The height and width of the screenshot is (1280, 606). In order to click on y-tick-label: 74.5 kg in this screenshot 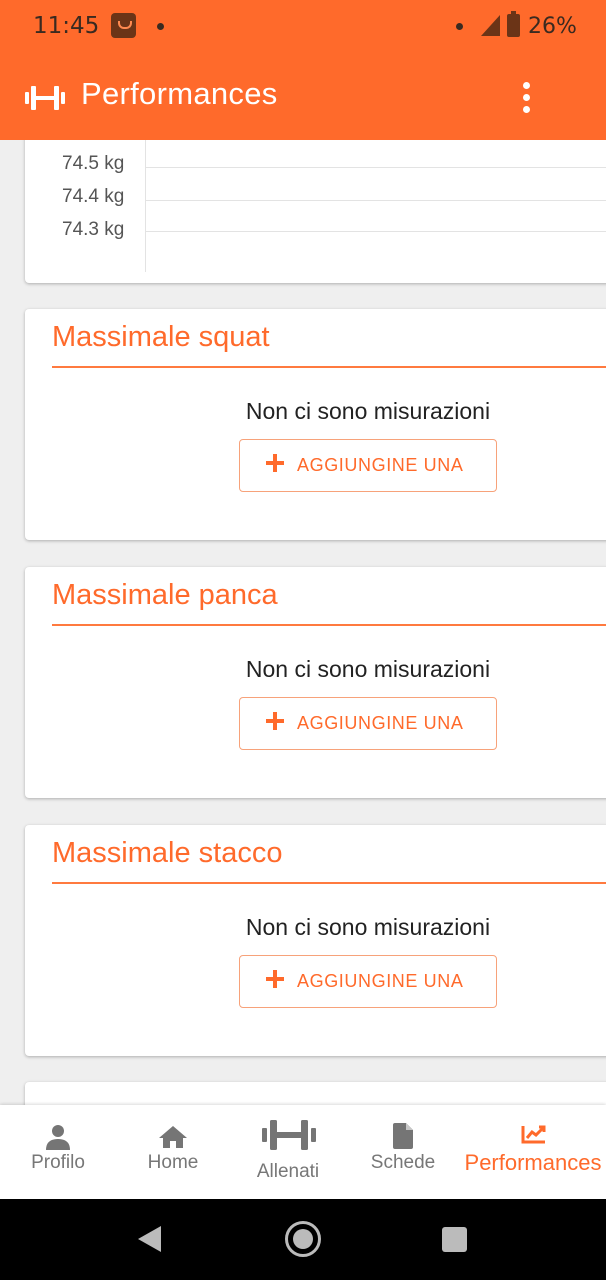, I will do `click(93, 163)`.